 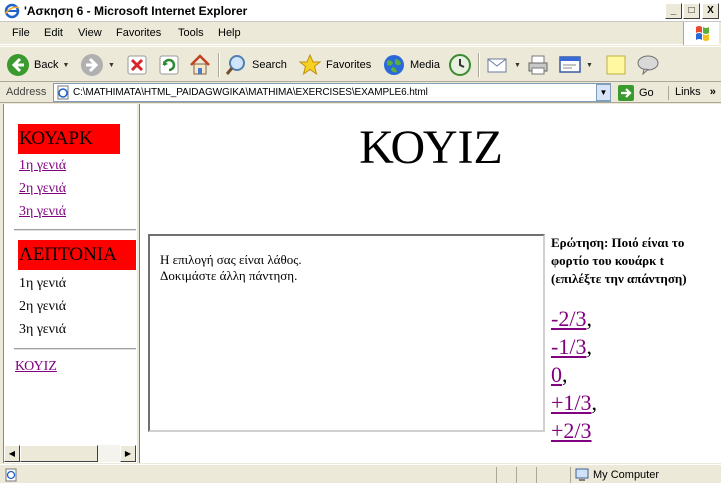 I want to click on media-globe-icon, so click(x=394, y=65).